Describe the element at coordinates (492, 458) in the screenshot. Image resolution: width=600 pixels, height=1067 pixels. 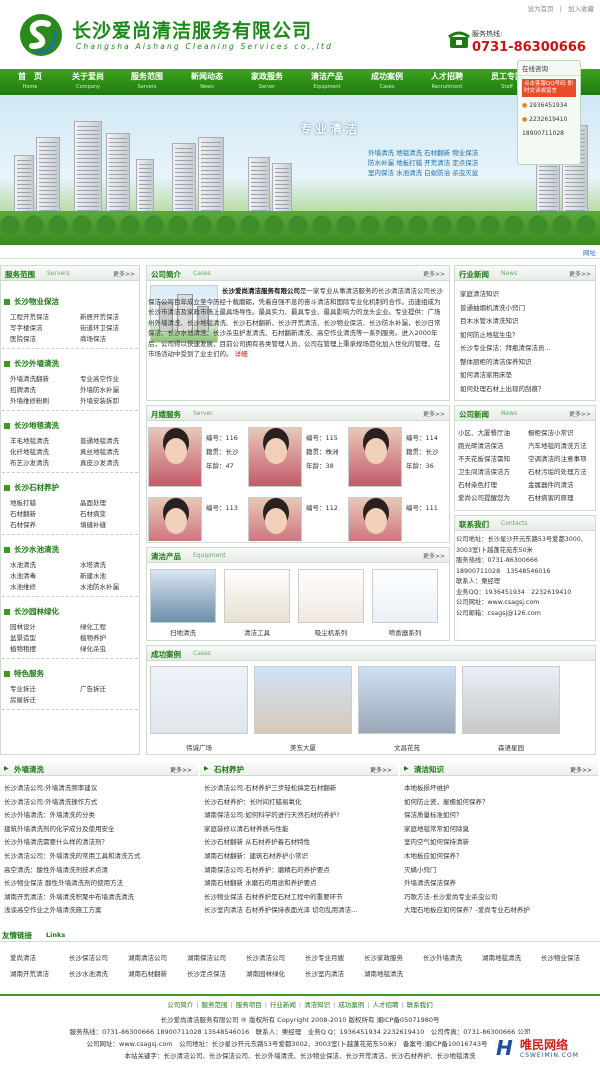
I see `company-news-item: 不天花板保洁需知` at that location.